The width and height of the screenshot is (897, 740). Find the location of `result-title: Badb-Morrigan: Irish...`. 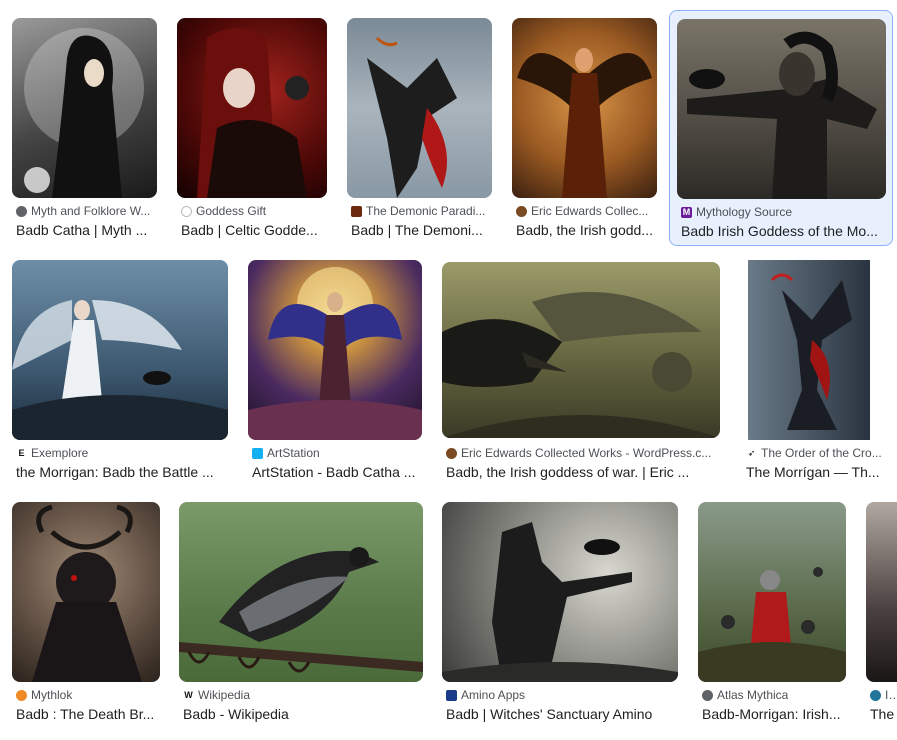

result-title: Badb-Morrigan: Irish... is located at coordinates (772, 714).